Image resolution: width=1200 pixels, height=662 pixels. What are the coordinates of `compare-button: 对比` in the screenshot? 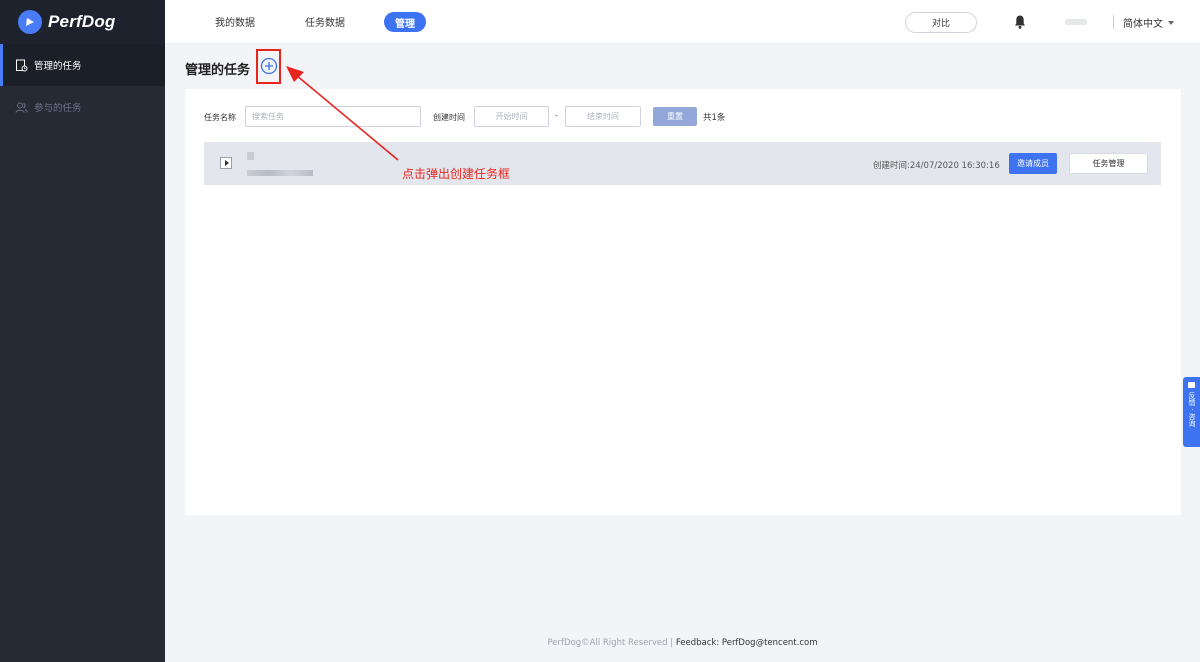 It's located at (941, 22).